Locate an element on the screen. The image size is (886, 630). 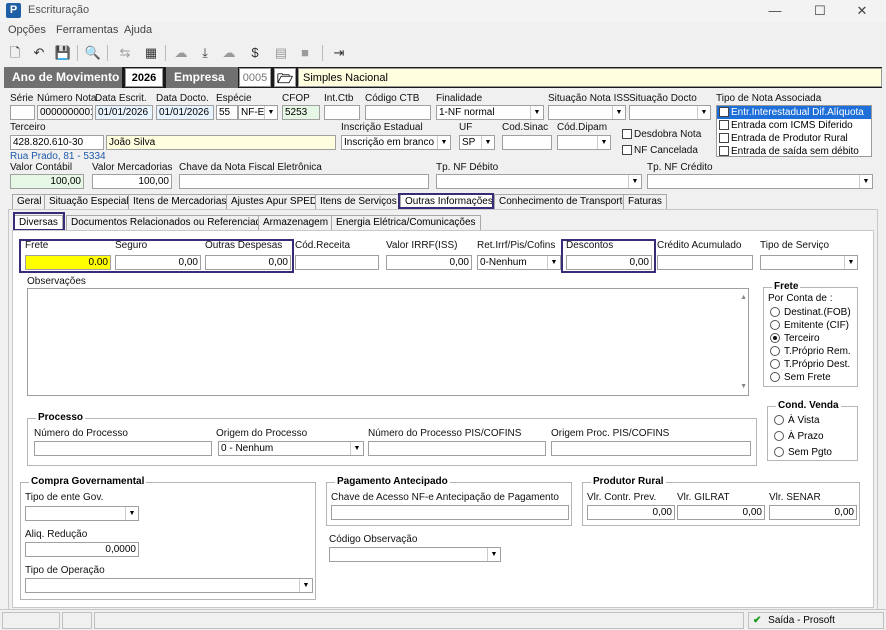
num-processo-pis-input is located at coordinates (457, 448).